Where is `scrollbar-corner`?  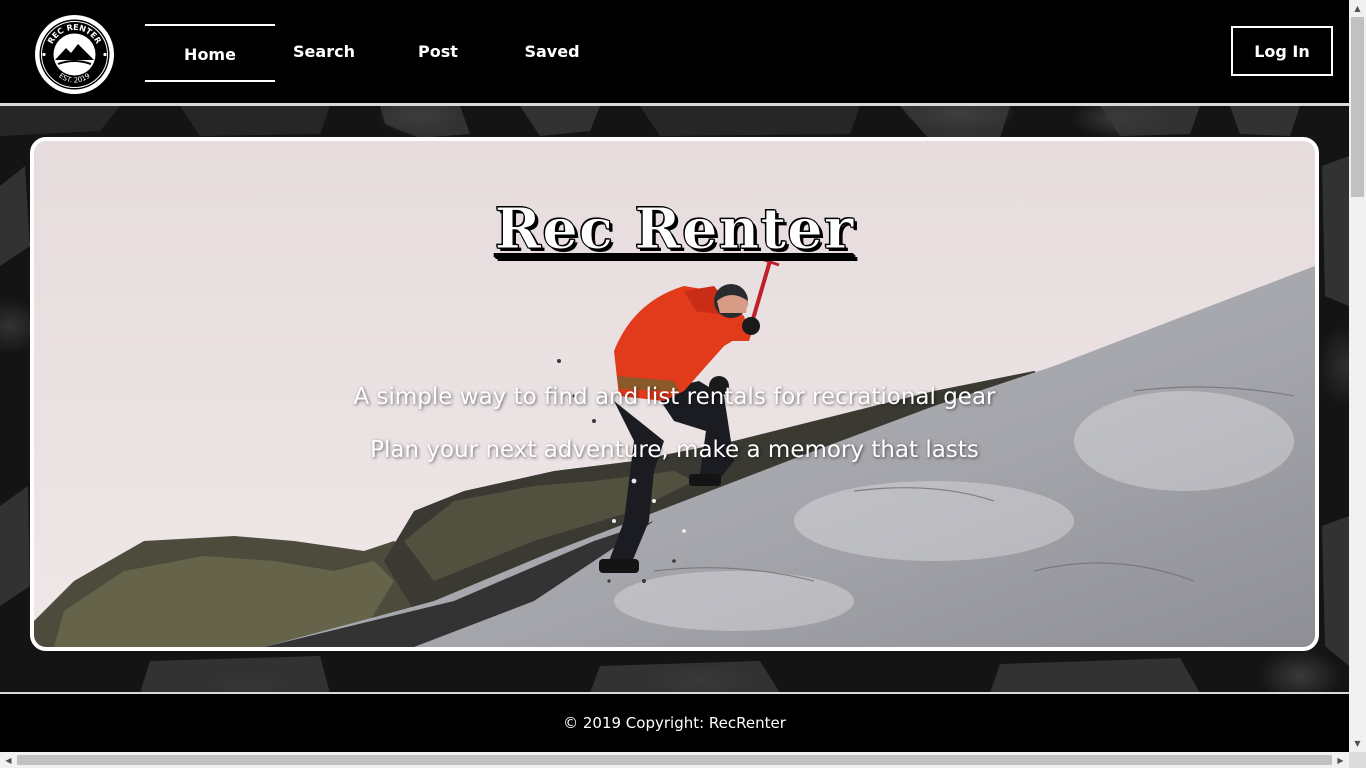
scrollbar-corner is located at coordinates (1357, 760).